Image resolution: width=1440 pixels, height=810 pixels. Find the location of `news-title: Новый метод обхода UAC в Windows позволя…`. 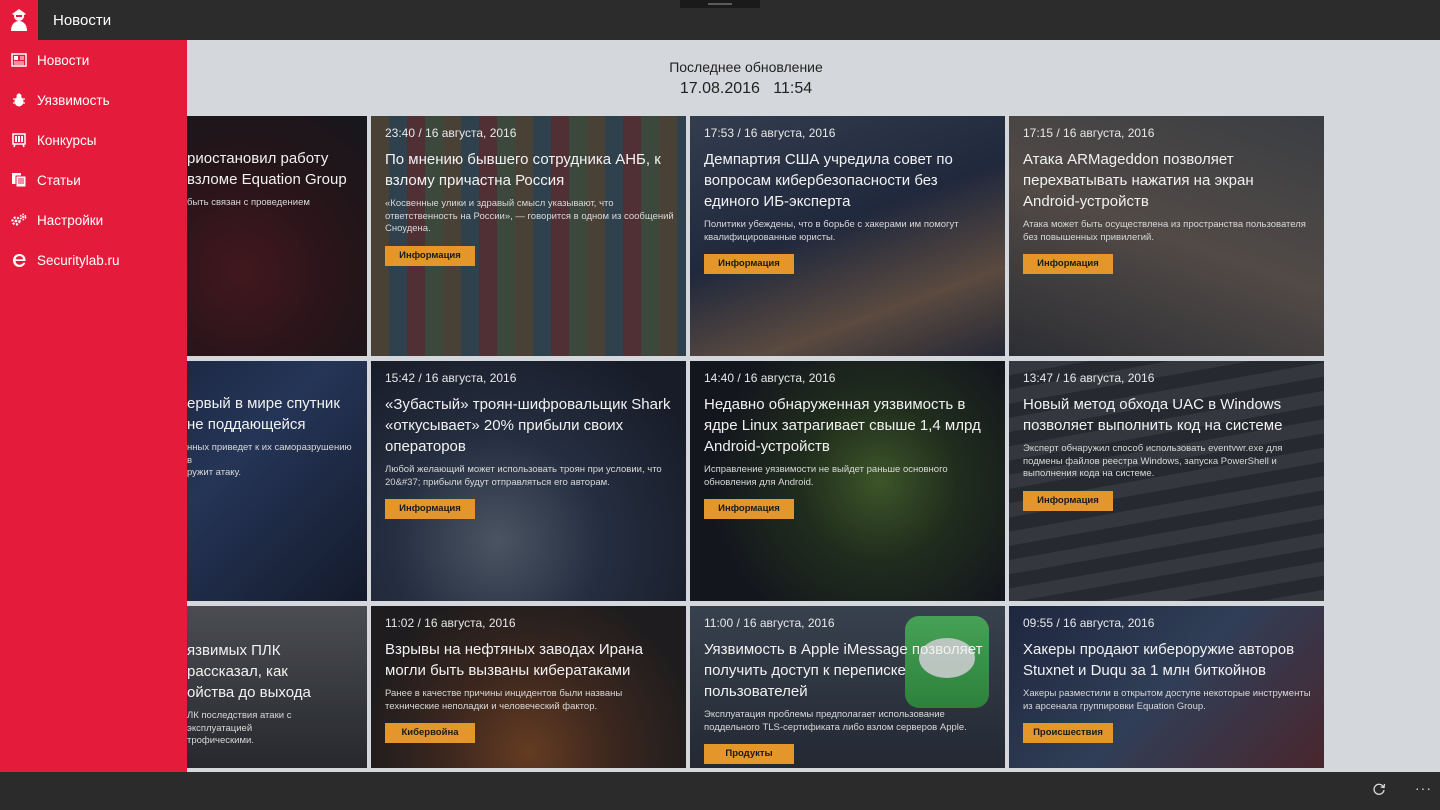

news-title: Новый метод обхода UAC в Windows позволя… is located at coordinates (1153, 415).